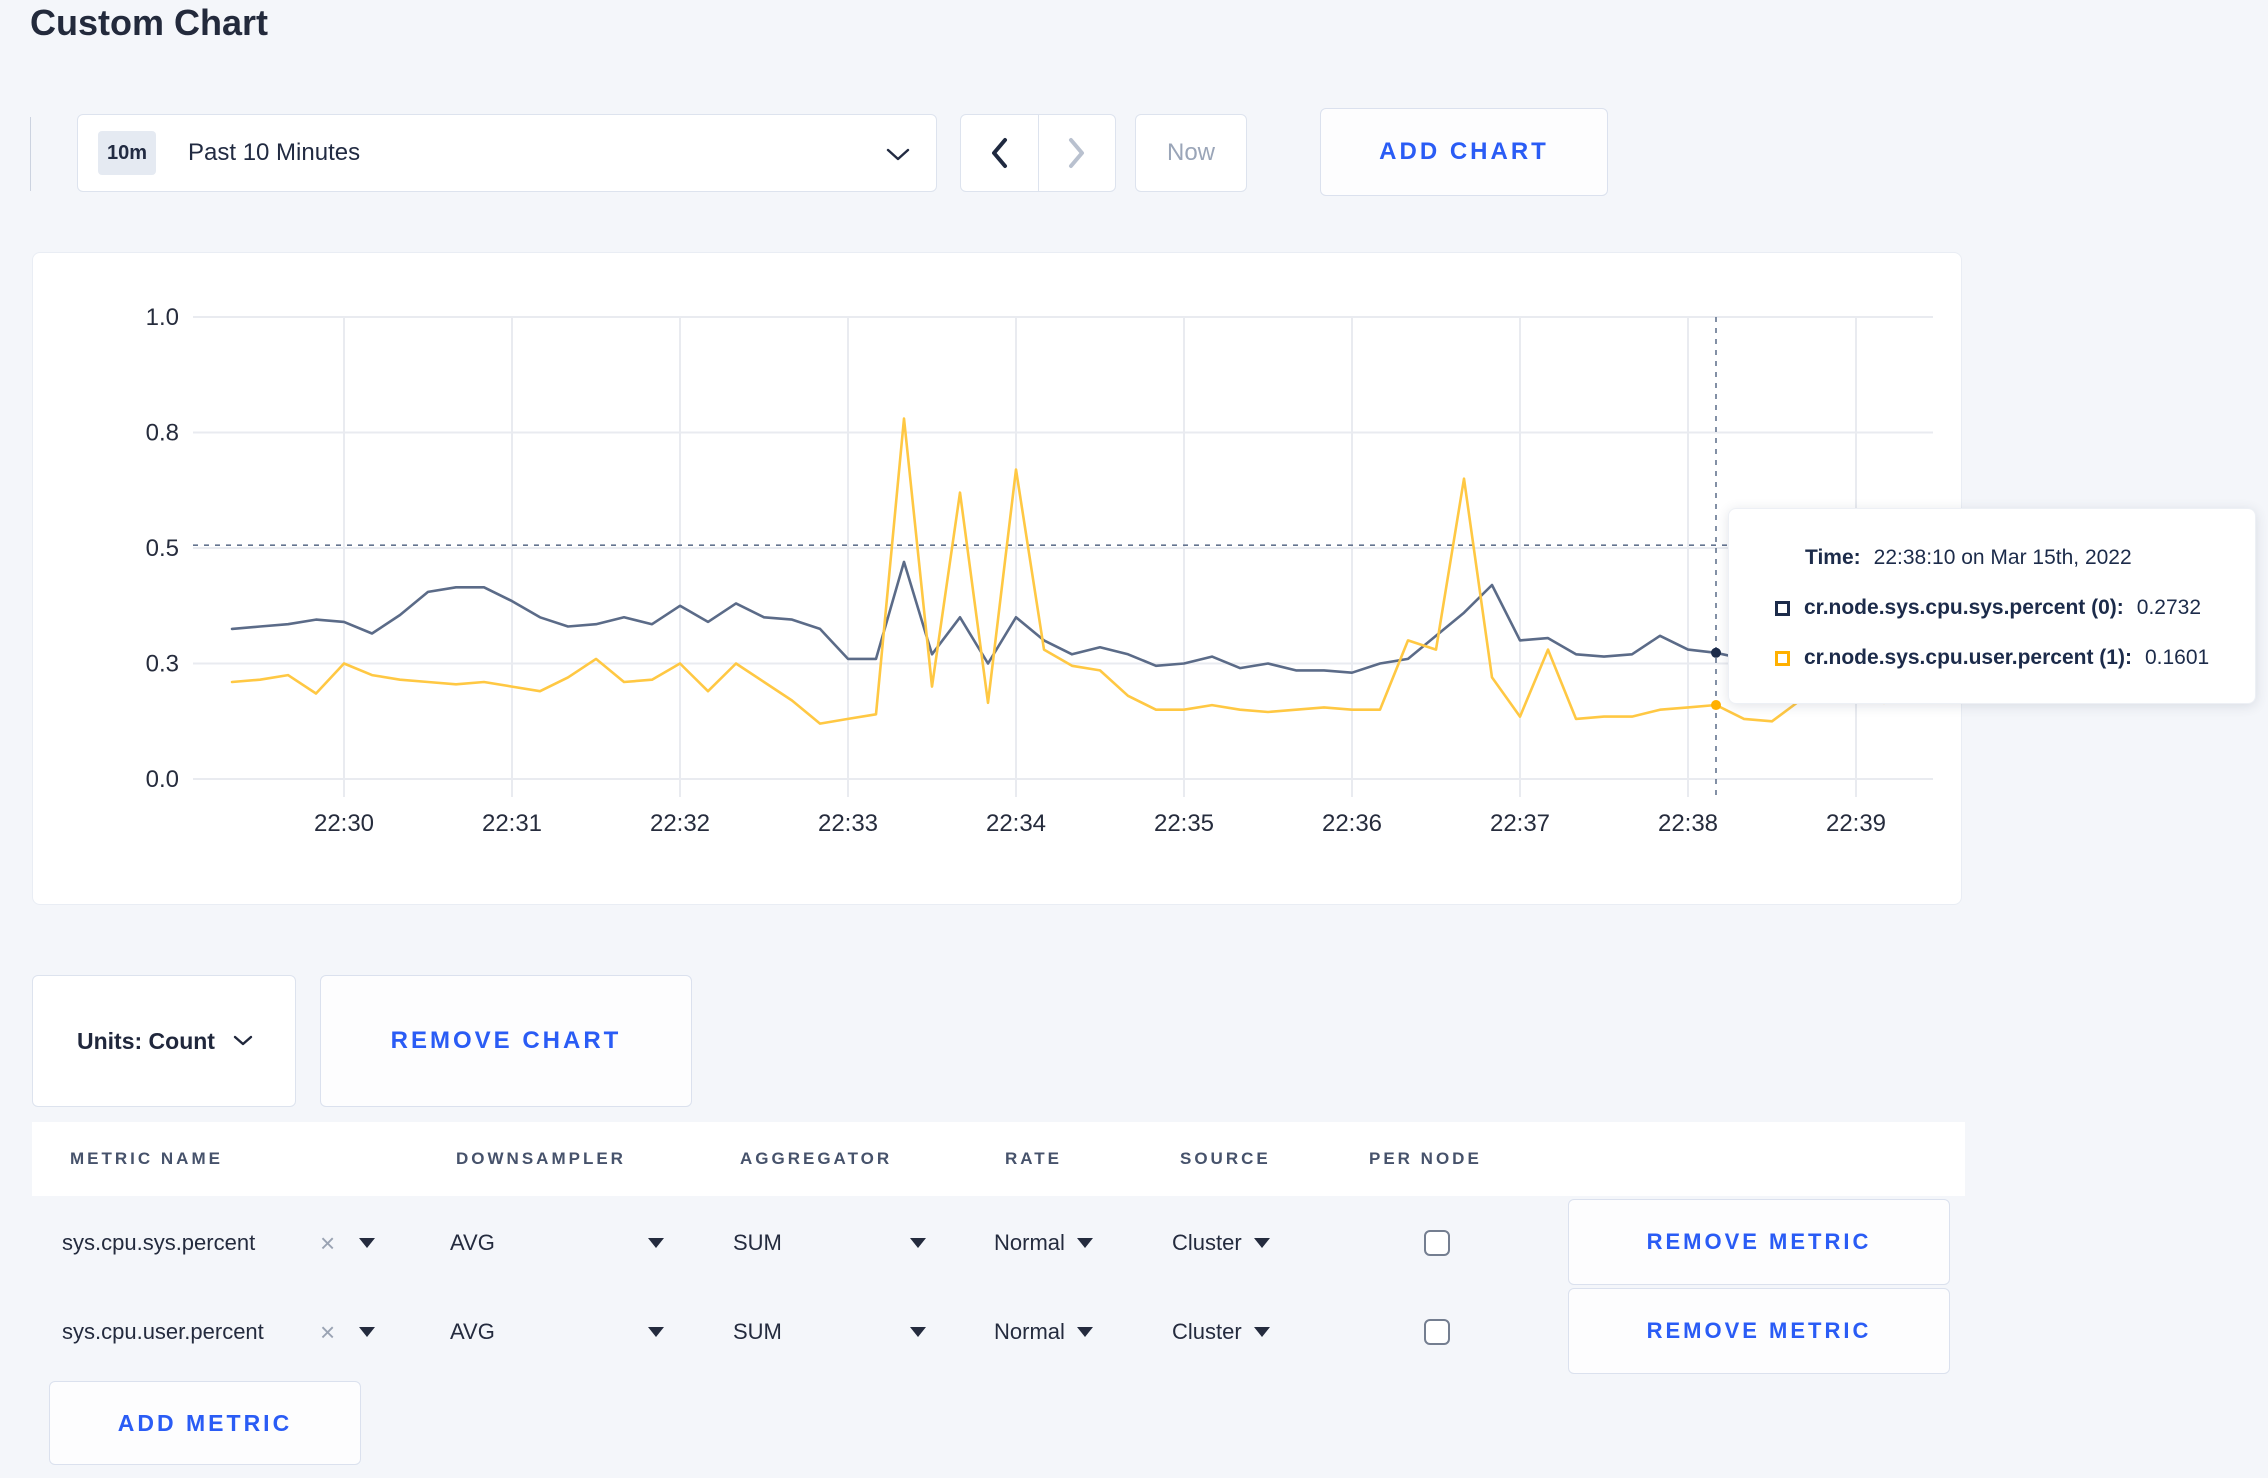  What do you see at coordinates (1856, 823) in the screenshot?
I see `svg-text: 22:39` at bounding box center [1856, 823].